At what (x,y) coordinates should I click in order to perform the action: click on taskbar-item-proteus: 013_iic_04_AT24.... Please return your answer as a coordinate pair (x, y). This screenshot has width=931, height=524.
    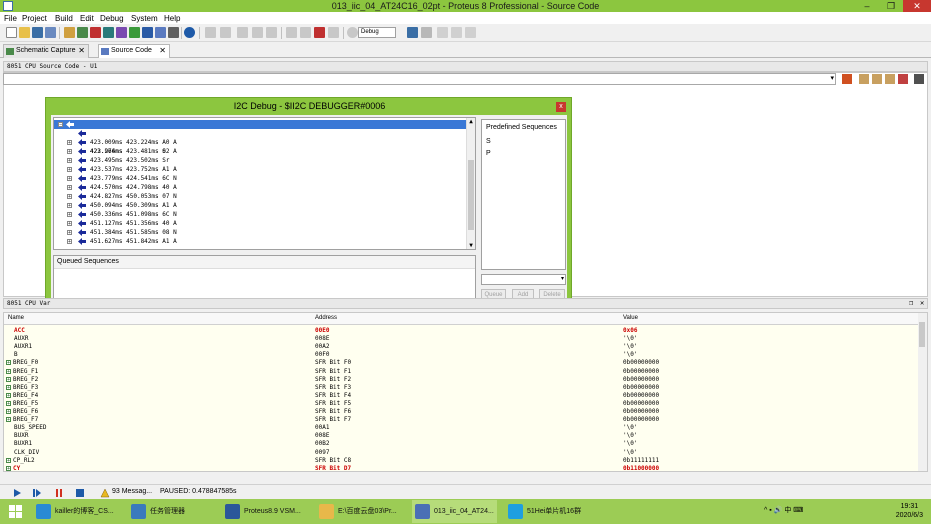
    Looking at the image, I should click on (454, 511).